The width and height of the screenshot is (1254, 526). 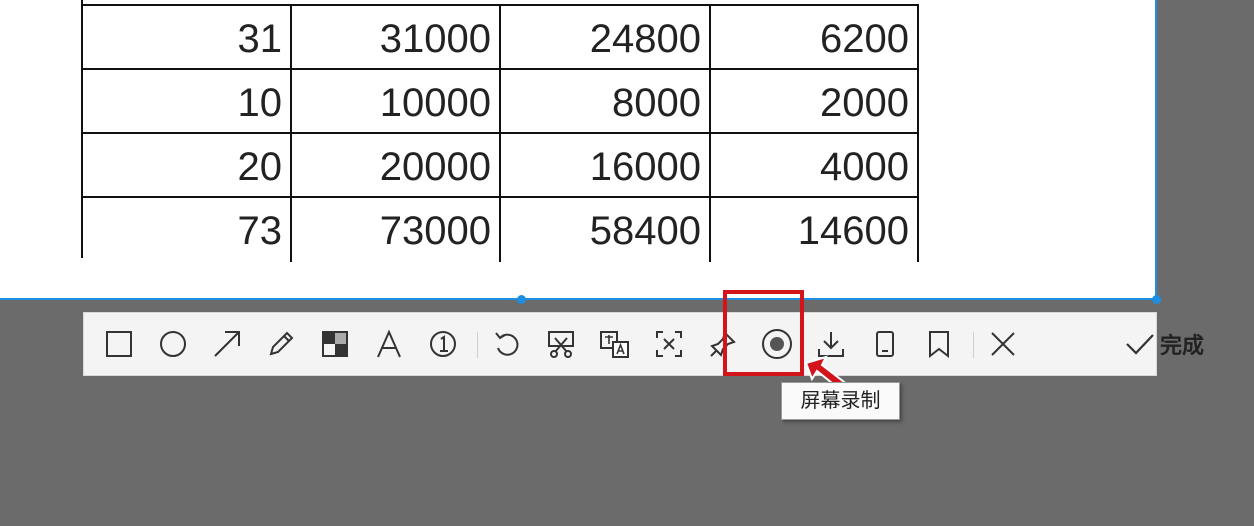 I want to click on mosaic-icon, so click(x=335, y=344).